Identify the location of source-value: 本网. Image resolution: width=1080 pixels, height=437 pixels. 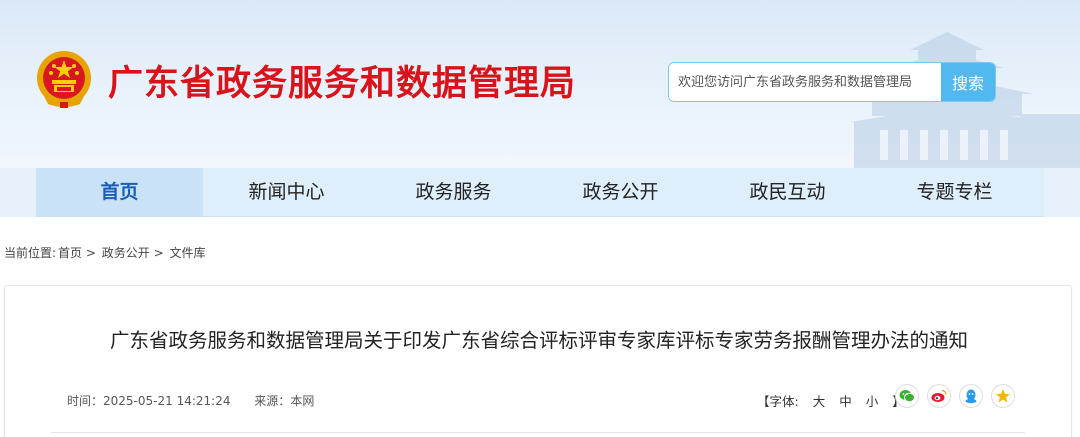
(302, 401).